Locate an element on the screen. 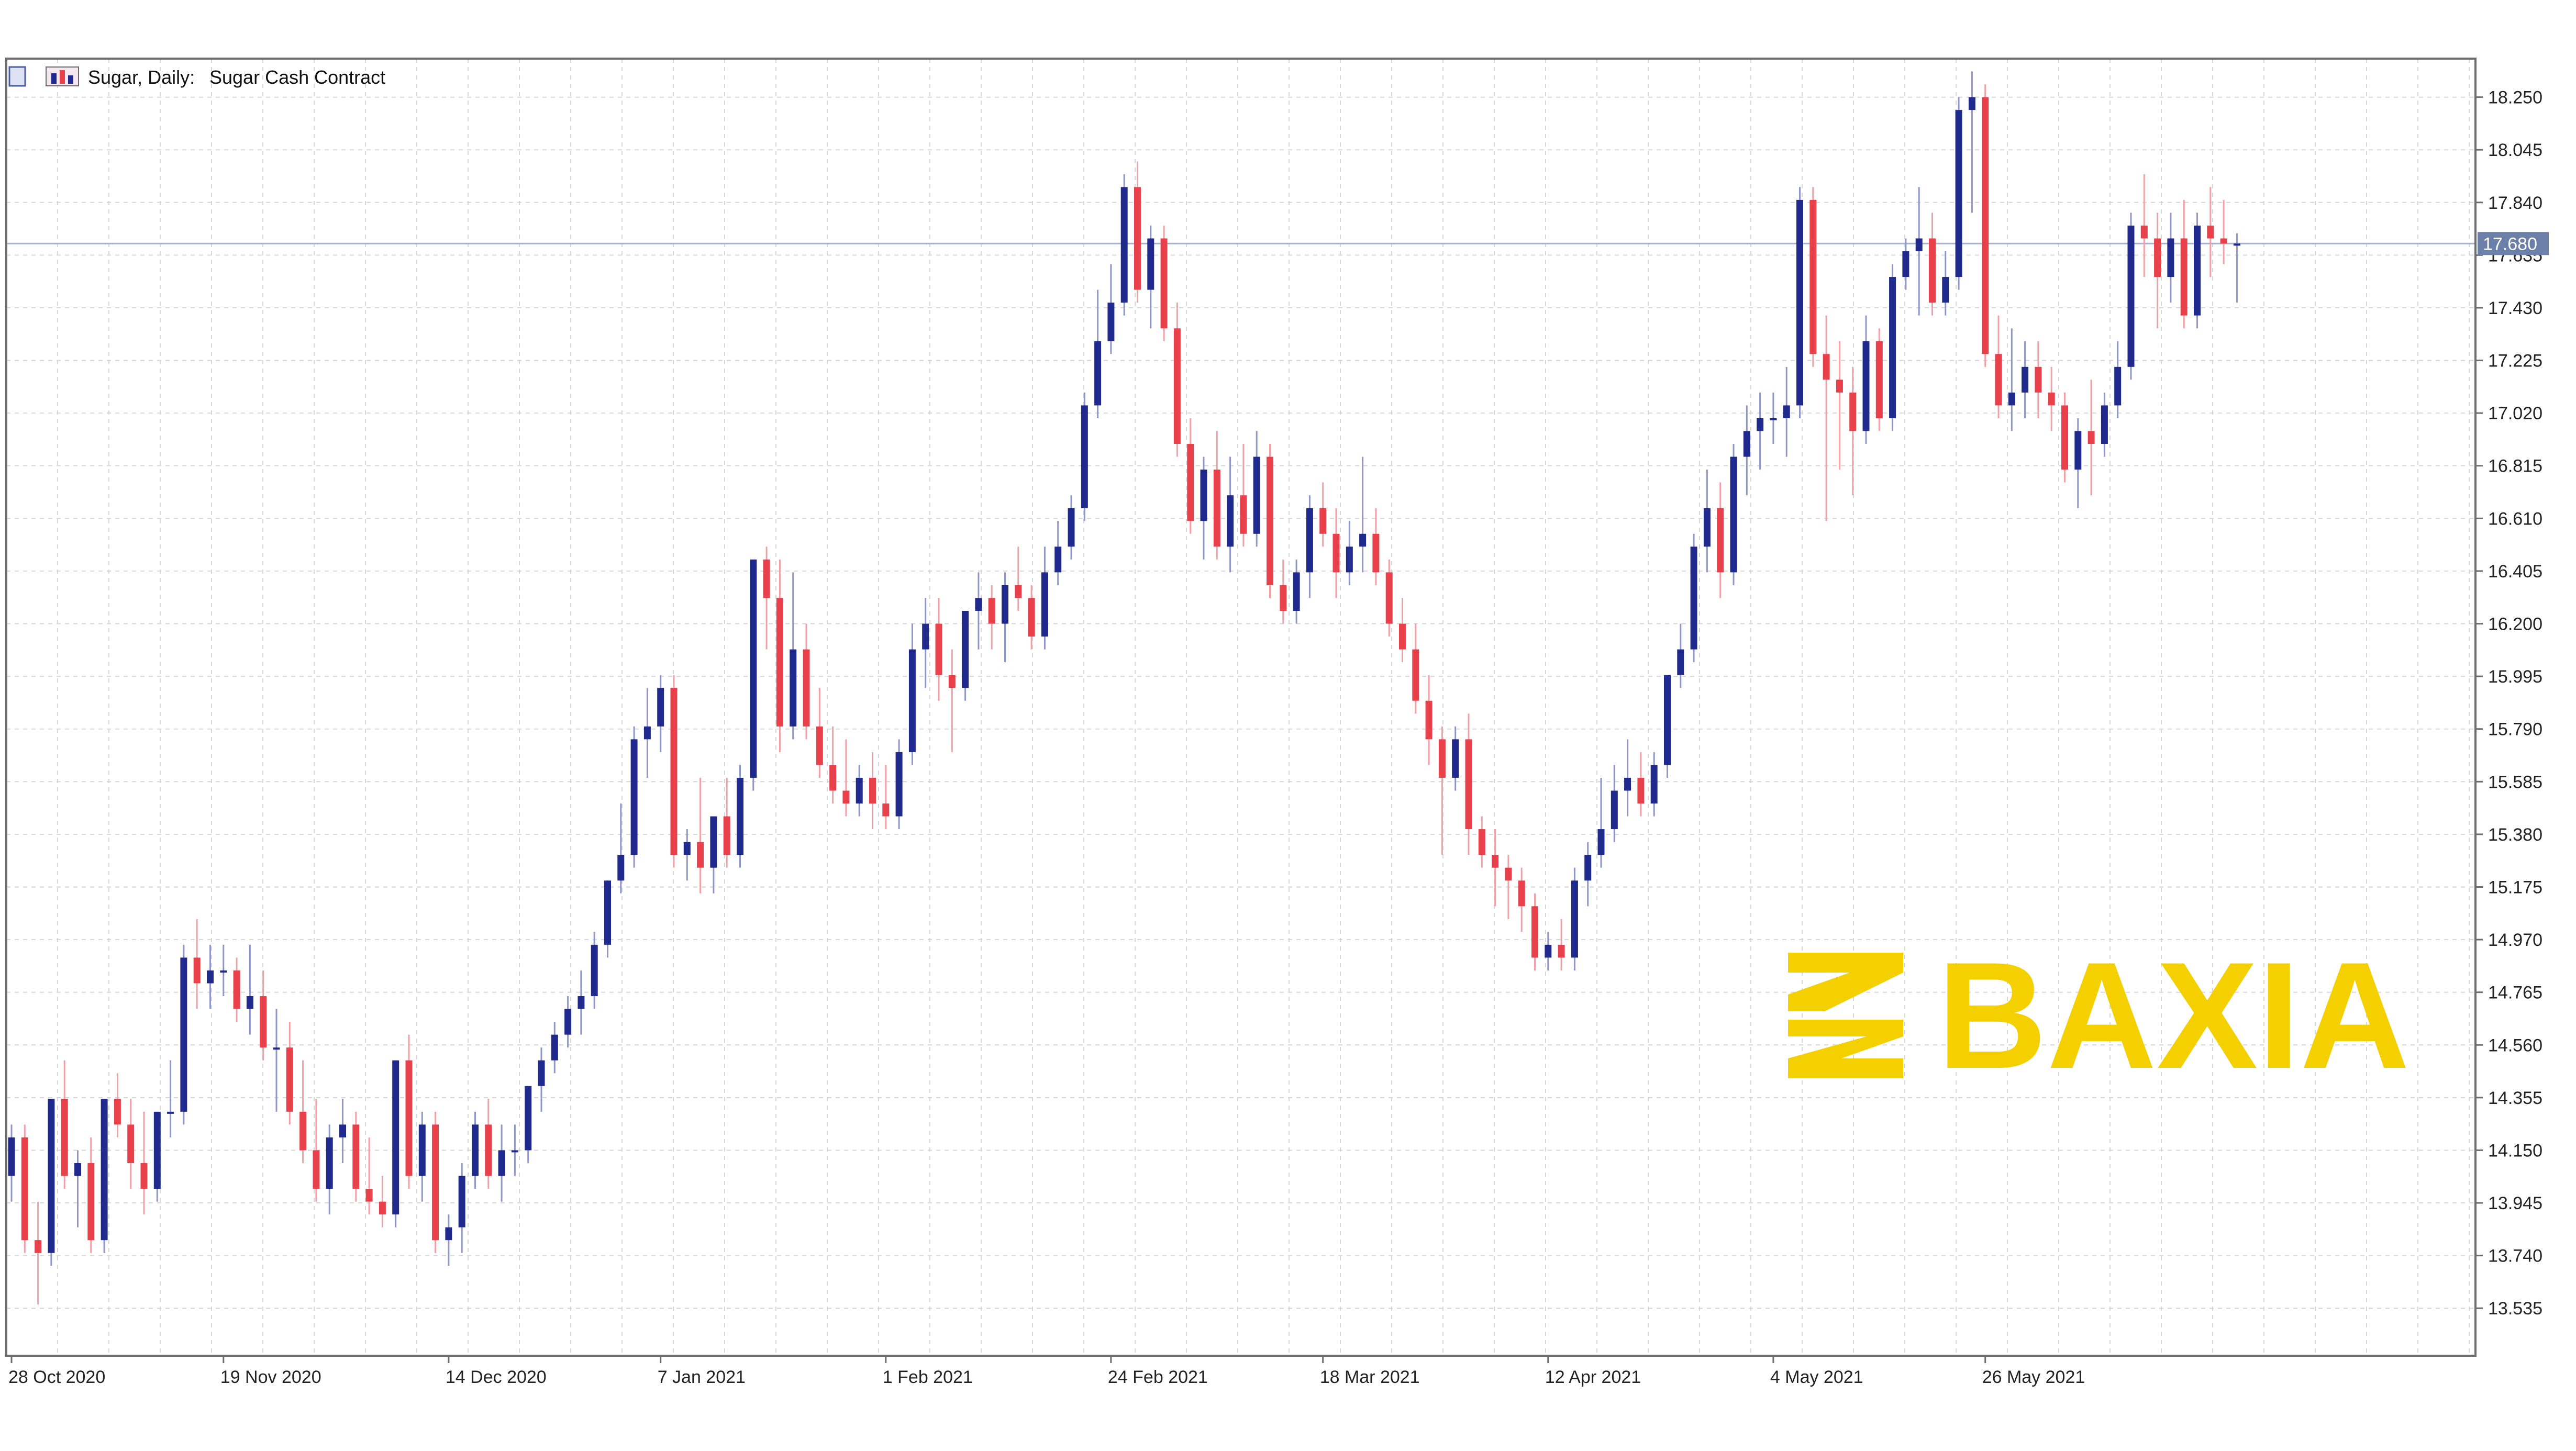 The image size is (2576, 1451). date-tick-label: 19 Nov 2020 is located at coordinates (270, 1377).